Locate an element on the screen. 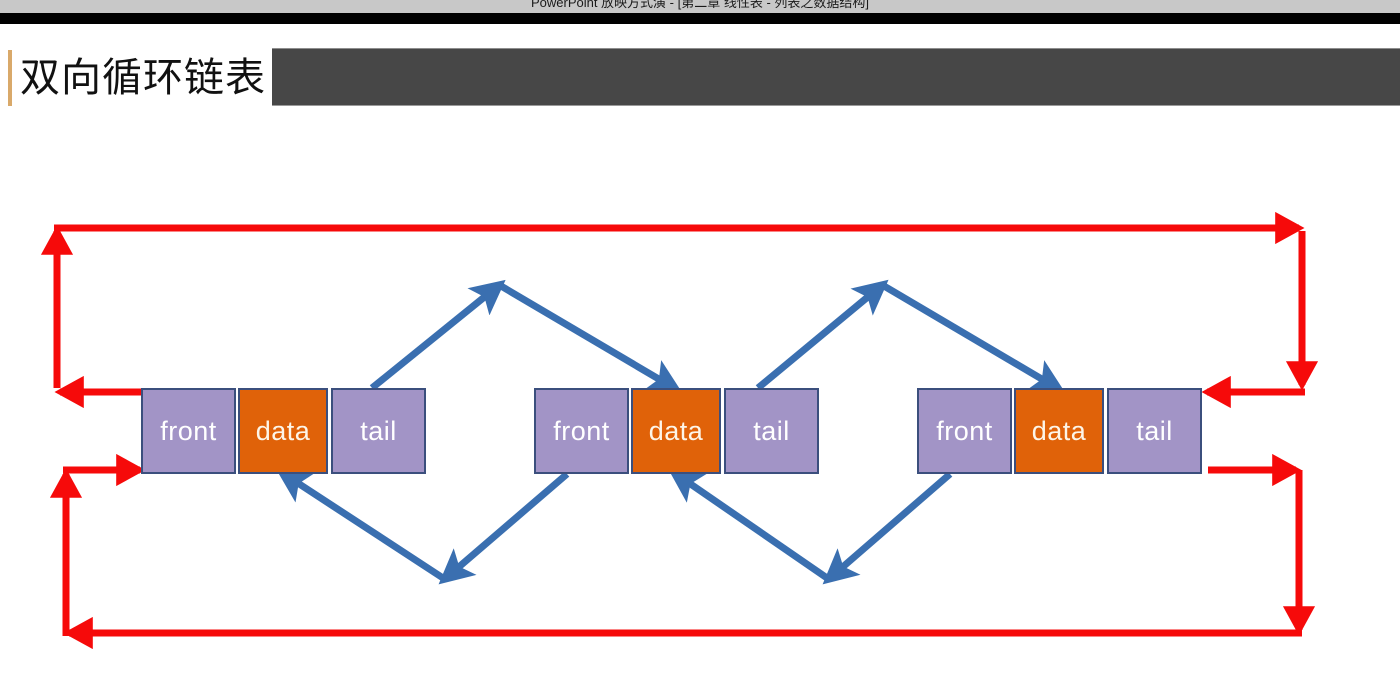 This screenshot has height=699, width=1400. node-2-data-label: data is located at coordinates (676, 430).